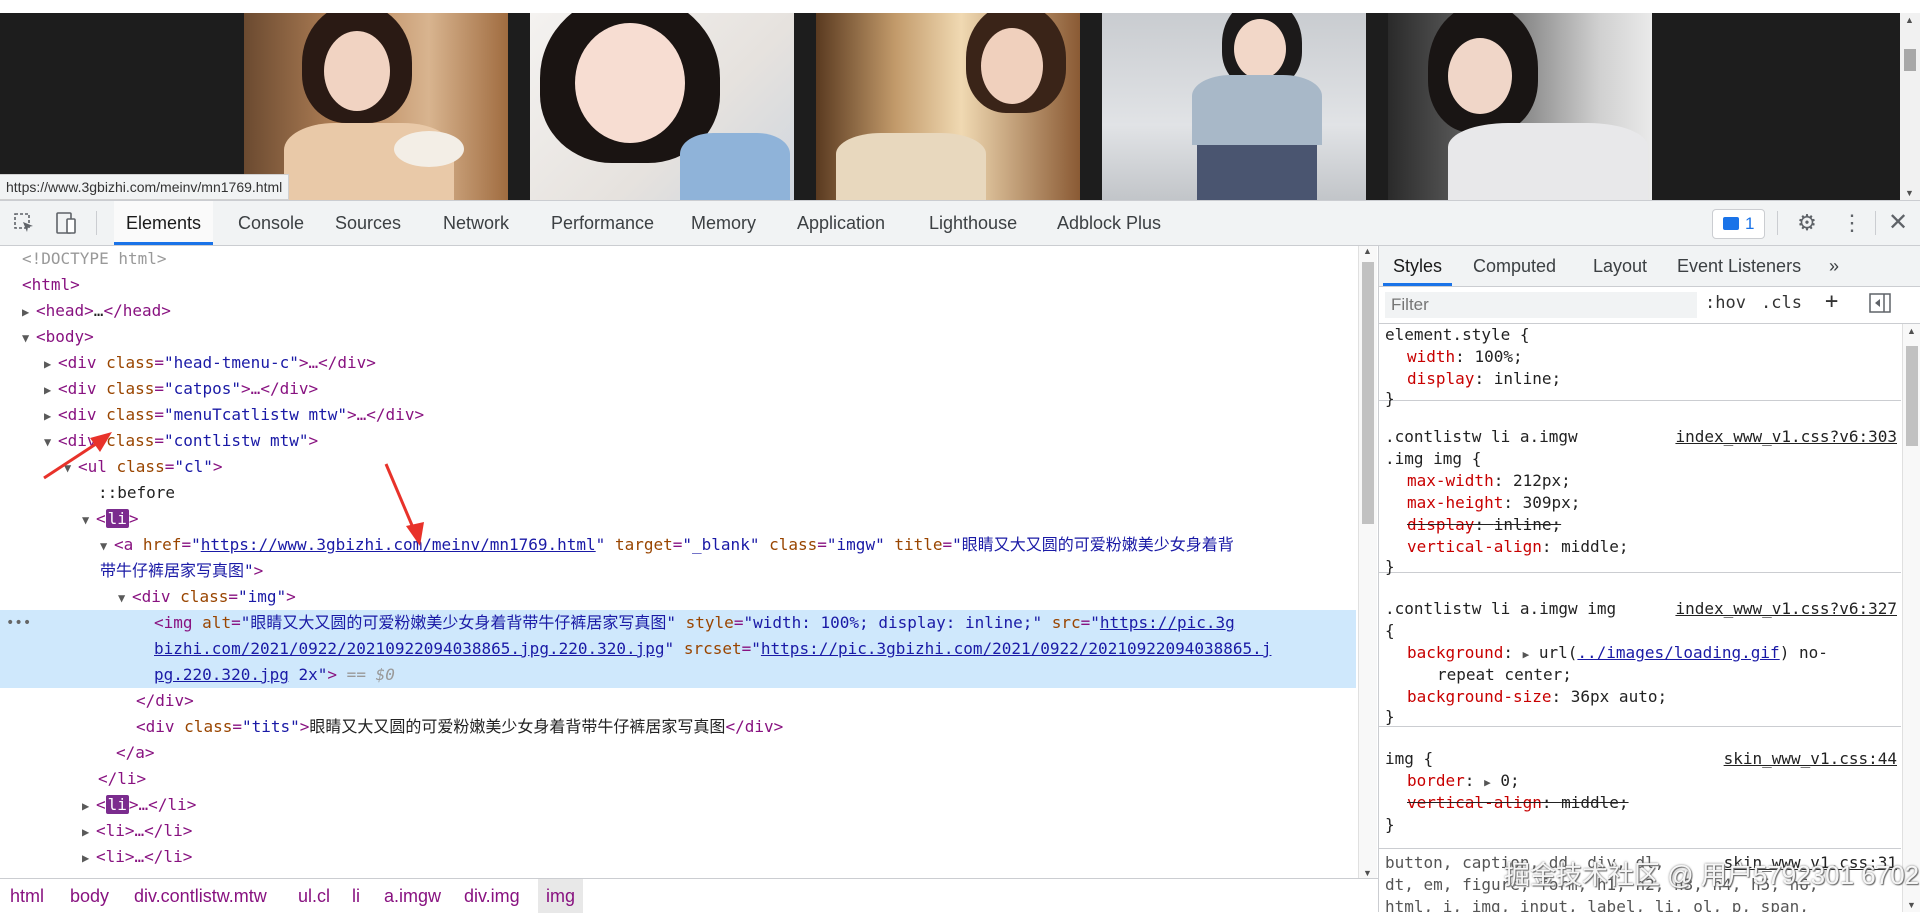  I want to click on dom-line-selected: pg.220.320.jpg 2x"> == $0, so click(678, 675).